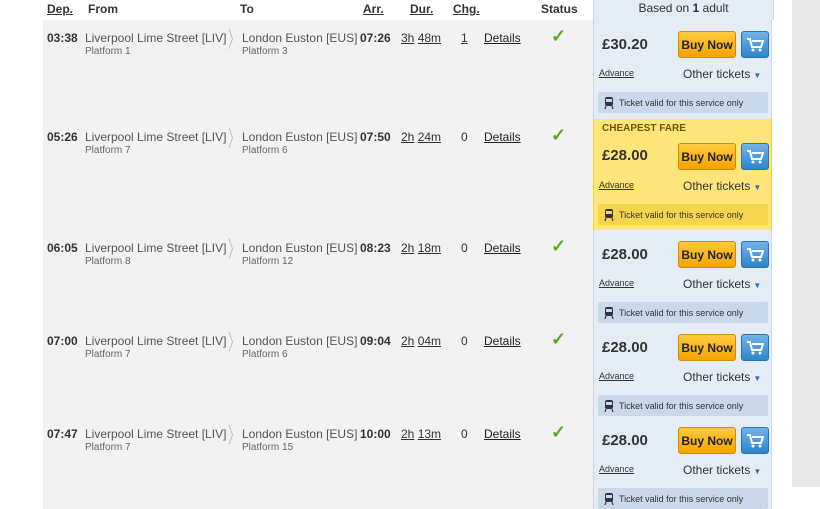 The height and width of the screenshot is (509, 820). Describe the element at coordinates (429, 434) in the screenshot. I see `duration-minutes: 13m` at that location.